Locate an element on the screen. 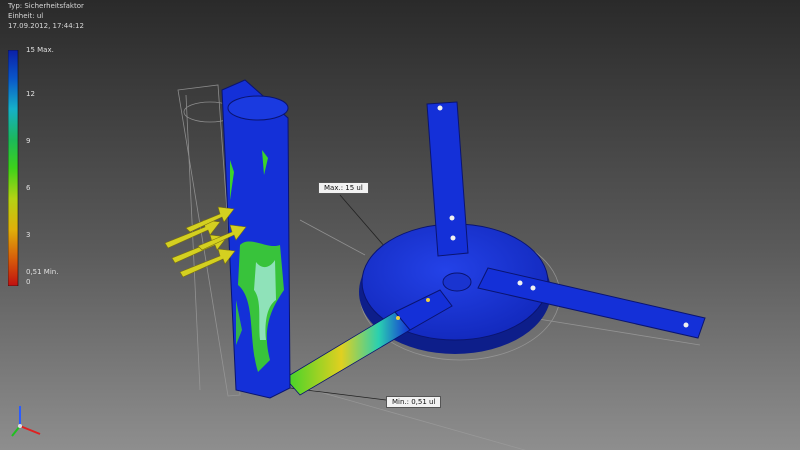 This screenshot has height=450, width=800. column-part is located at coordinates (256, 239).